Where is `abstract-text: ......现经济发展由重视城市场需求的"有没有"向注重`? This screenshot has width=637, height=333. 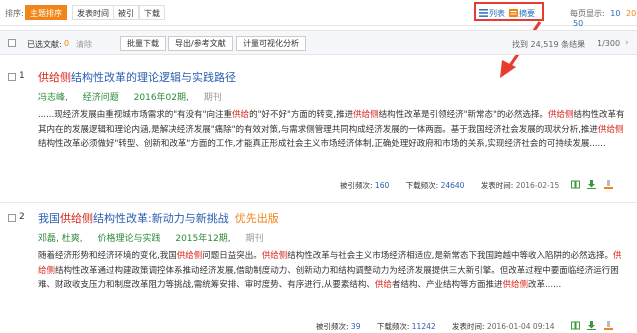 abstract-text: ......现经济发展由重视城市场需求的"有没有"向注重 is located at coordinates (135, 115).